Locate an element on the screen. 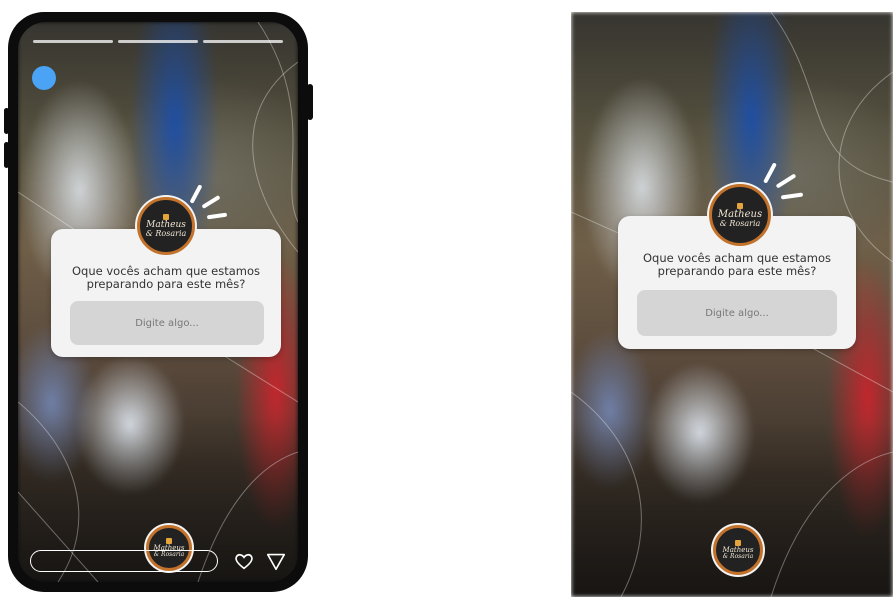 The width and height of the screenshot is (893, 597). phone-volume-up is located at coordinates (6, 121).